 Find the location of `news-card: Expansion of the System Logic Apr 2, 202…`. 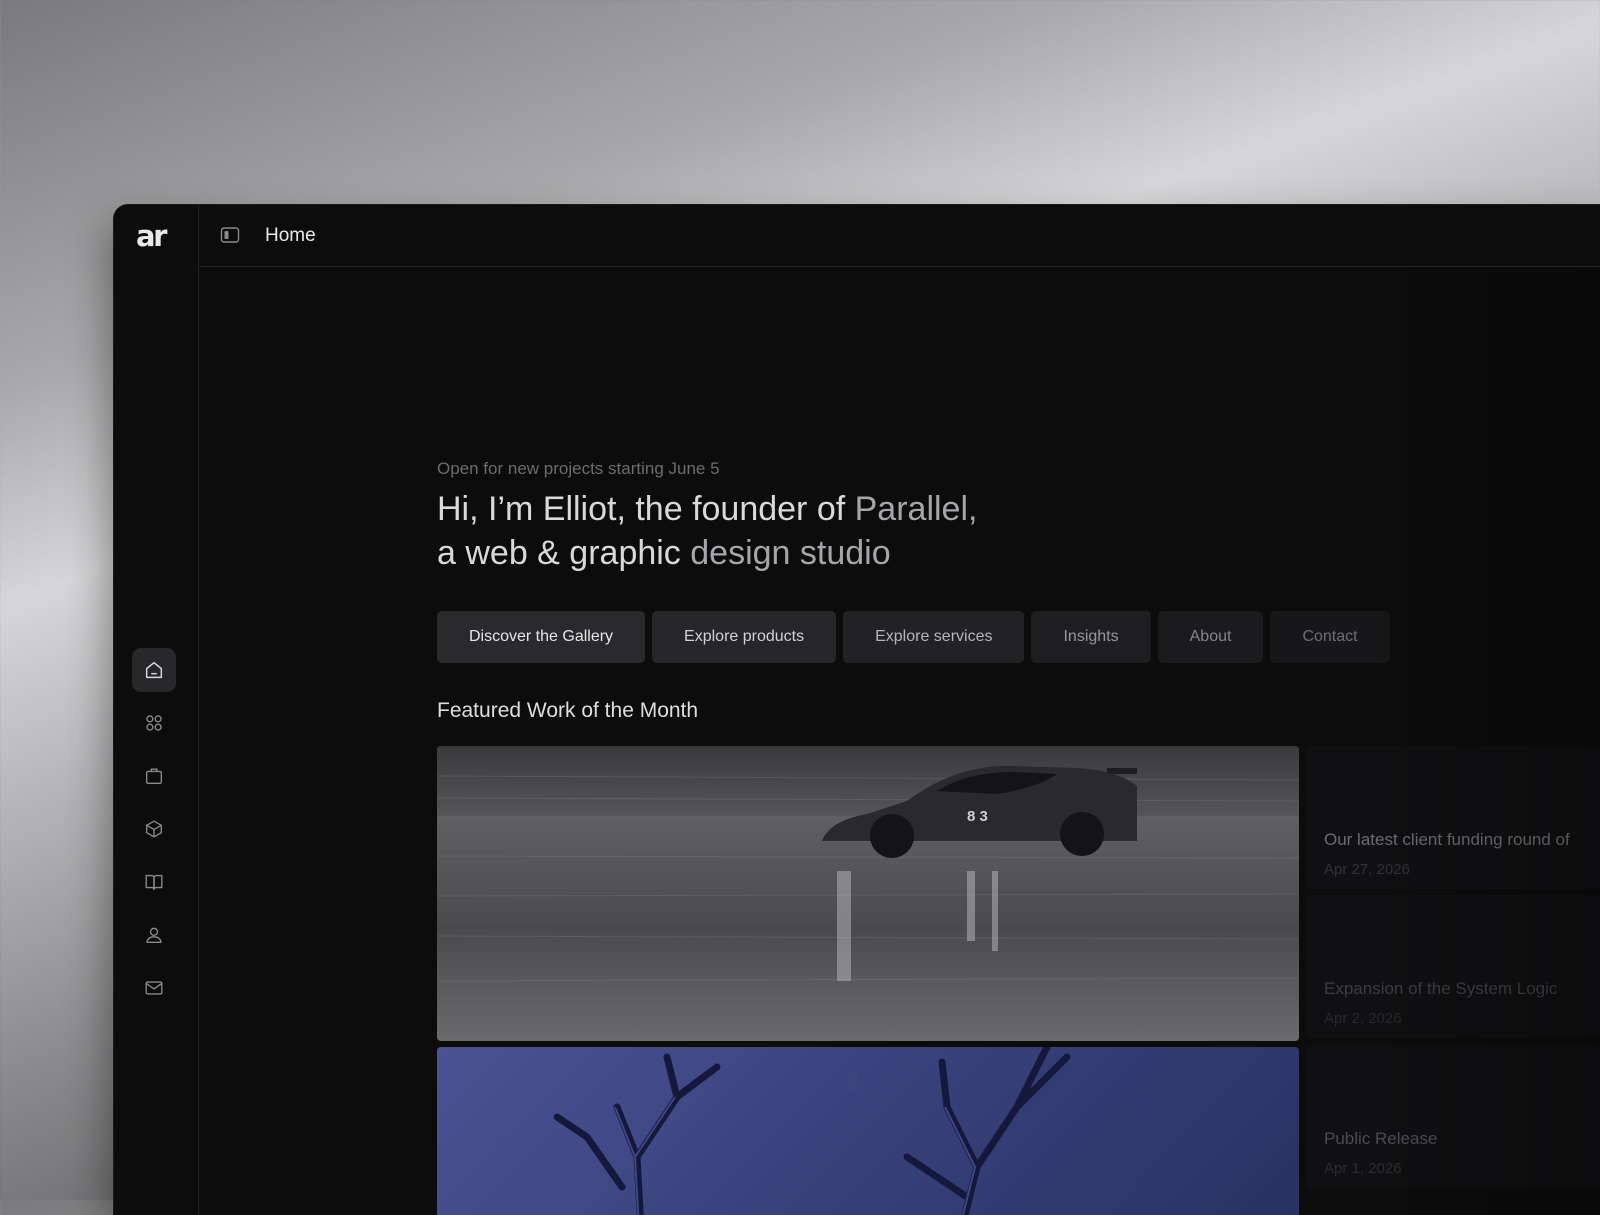

news-card: Expansion of the System Logic Apr 2, 202… is located at coordinates (1452, 966).